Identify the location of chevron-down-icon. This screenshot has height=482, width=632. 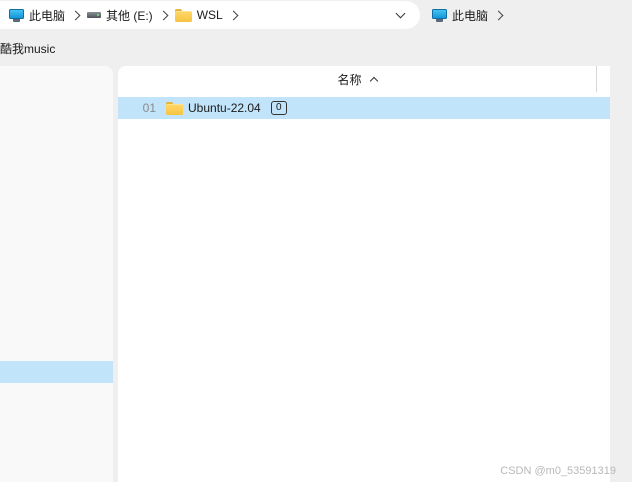
(400, 13).